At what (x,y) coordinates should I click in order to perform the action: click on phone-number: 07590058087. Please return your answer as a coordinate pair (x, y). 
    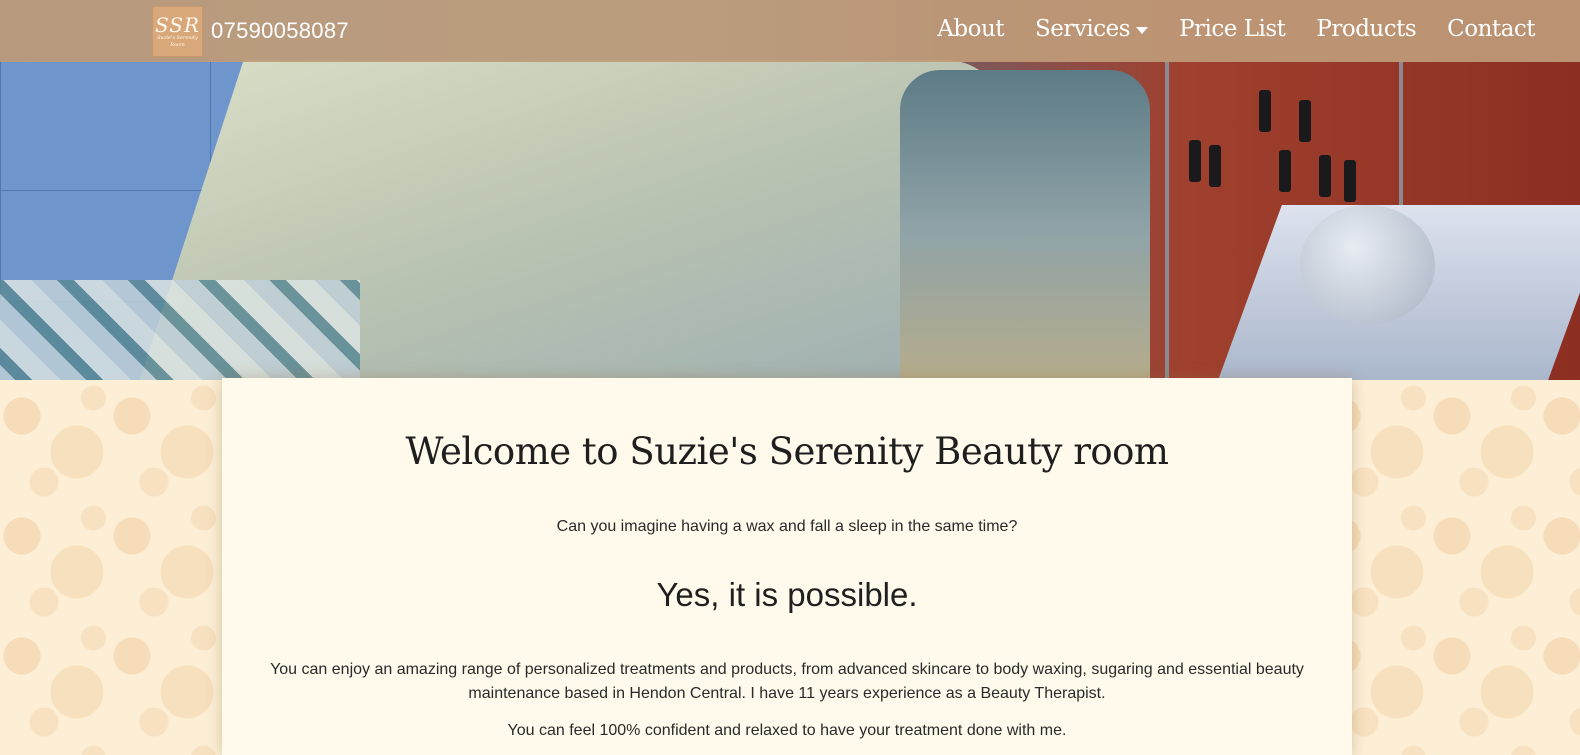
    Looking at the image, I should click on (280, 31).